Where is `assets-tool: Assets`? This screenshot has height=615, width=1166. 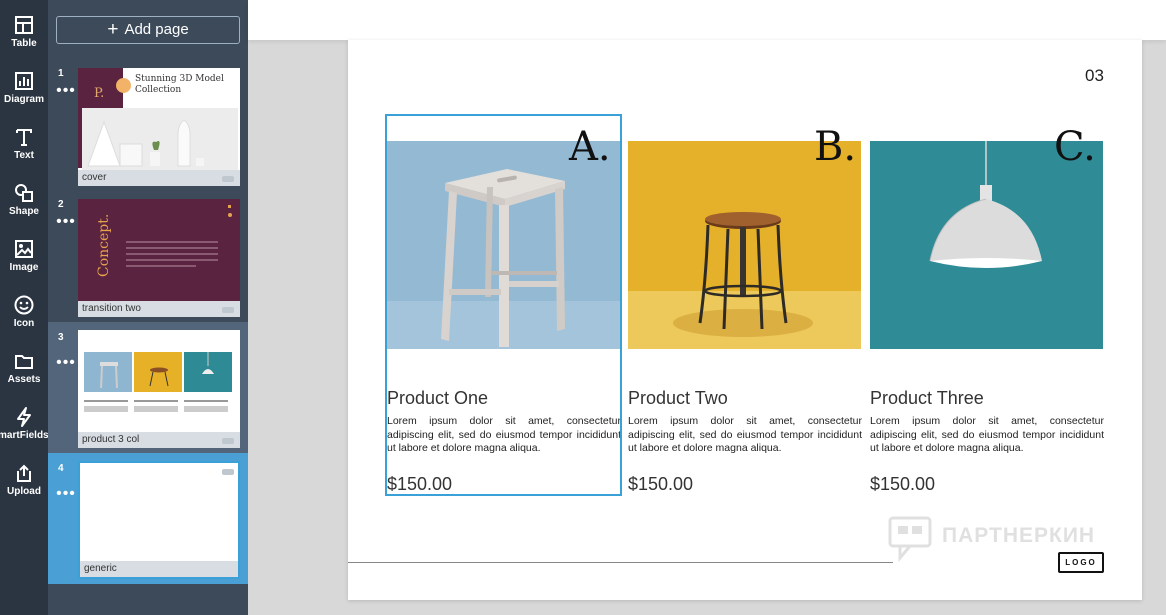 assets-tool: Assets is located at coordinates (24, 364).